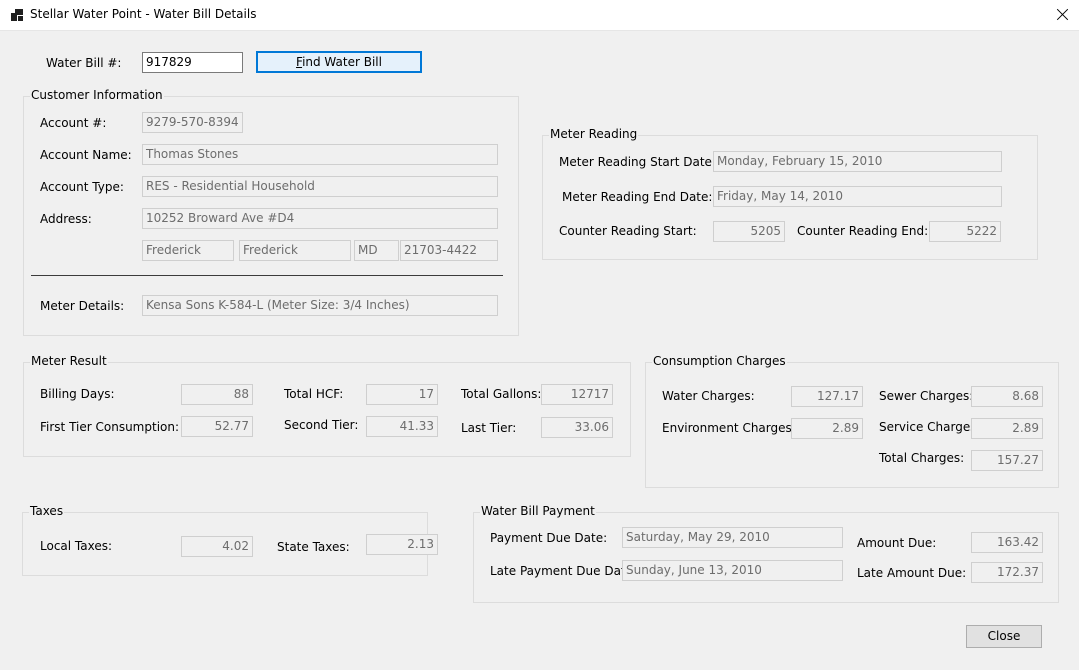  I want to click on counter-end-label: Counter Reading End:, so click(863, 231).